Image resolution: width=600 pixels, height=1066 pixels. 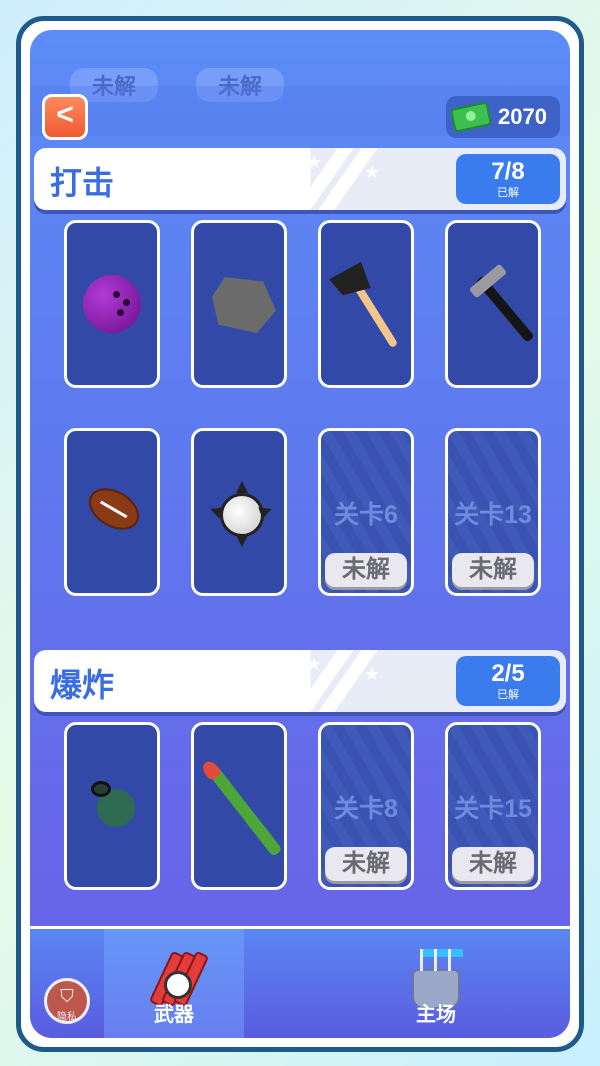 I want to click on section-title: 打击, so click(x=82, y=183).